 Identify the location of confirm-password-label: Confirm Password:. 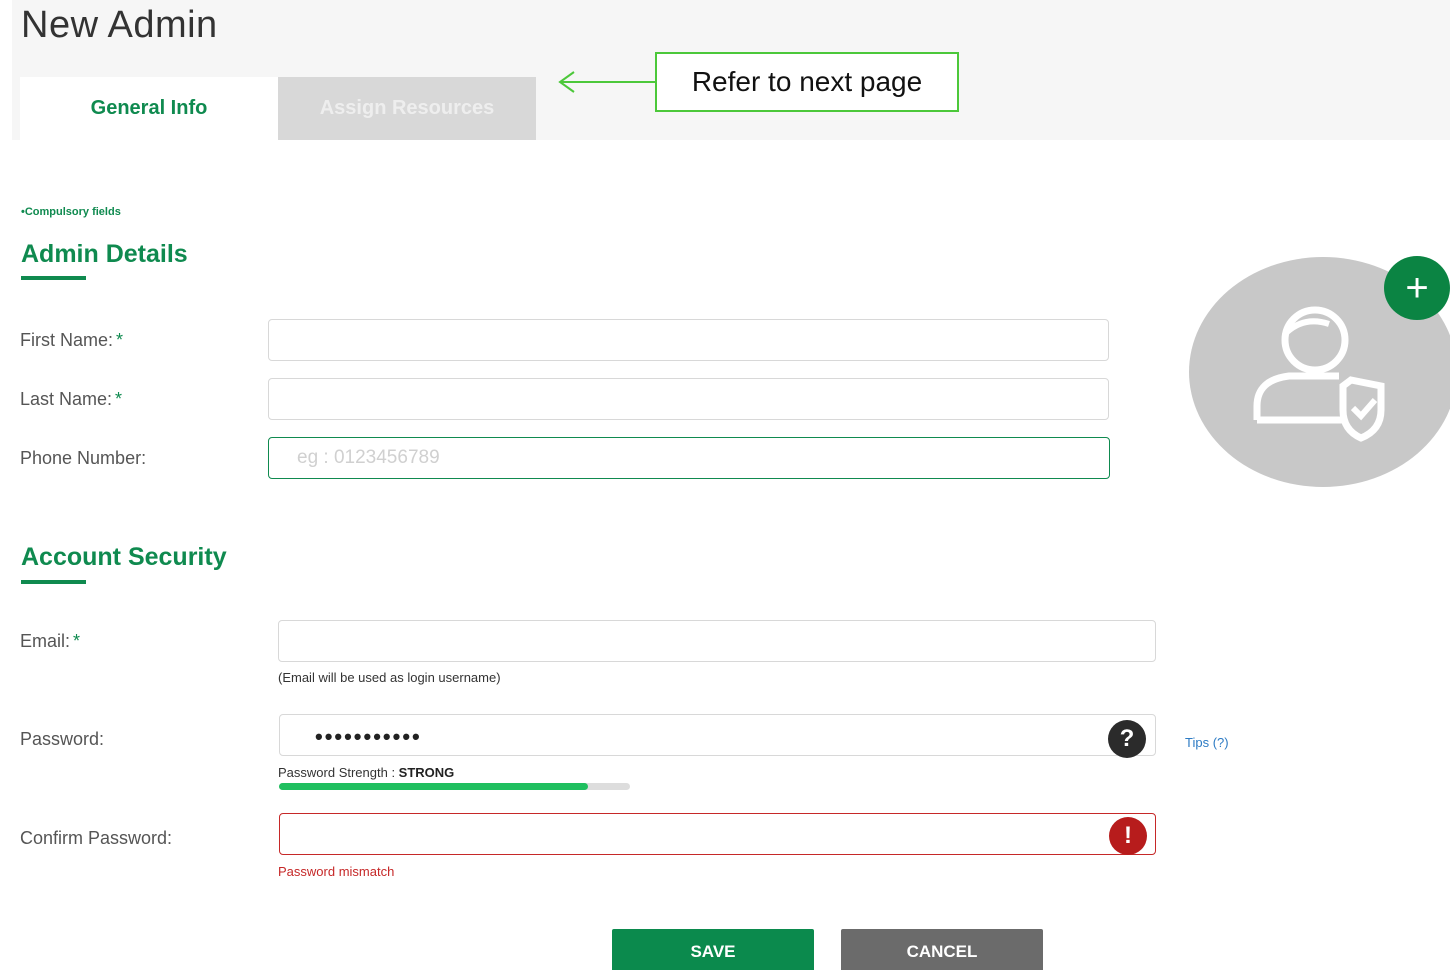
(96, 838).